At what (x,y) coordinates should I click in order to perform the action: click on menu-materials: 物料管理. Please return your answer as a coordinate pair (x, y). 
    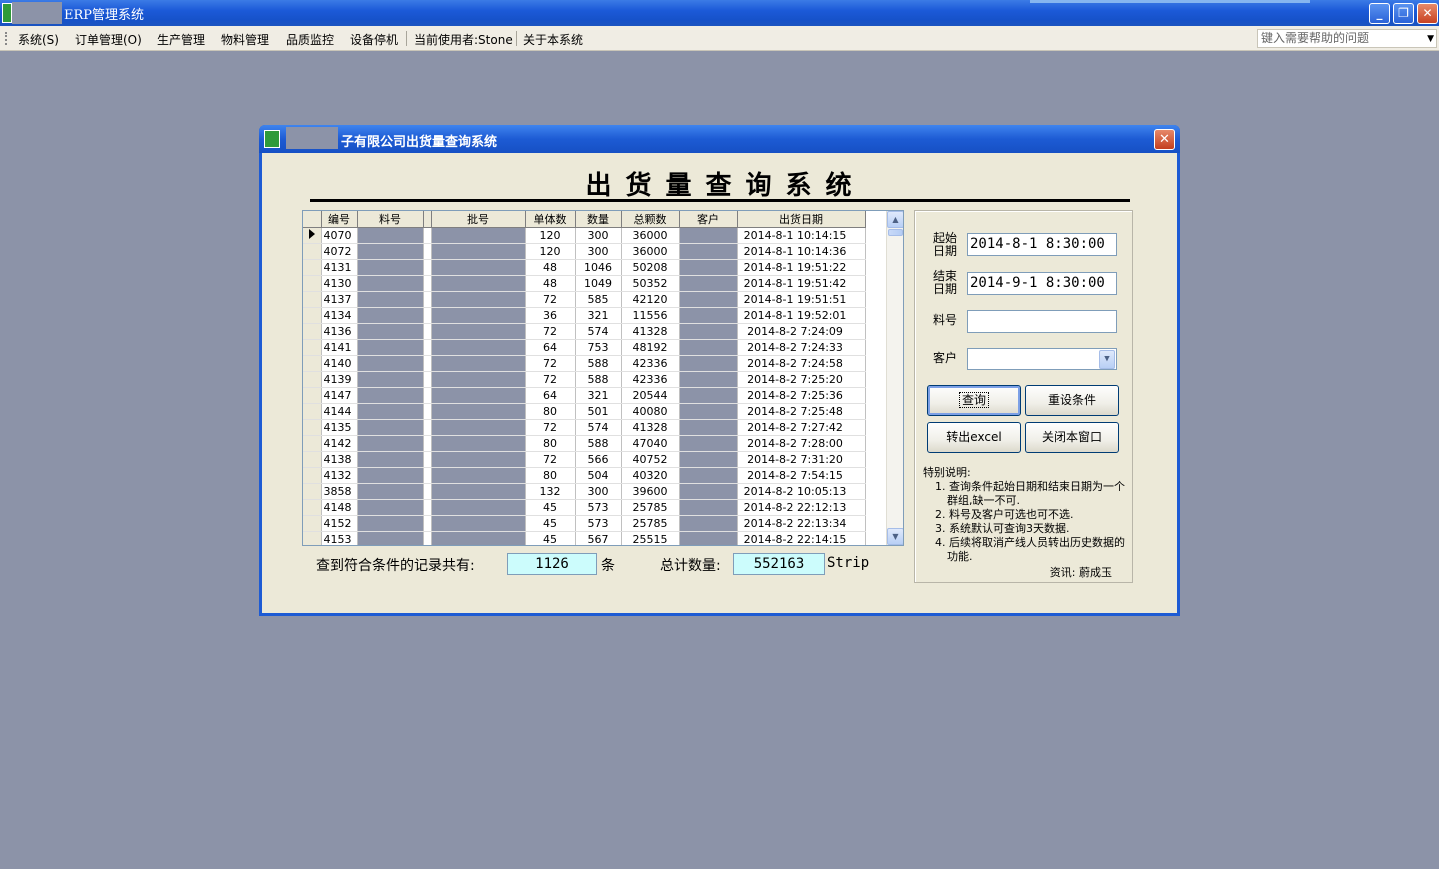
    Looking at the image, I should click on (245, 39).